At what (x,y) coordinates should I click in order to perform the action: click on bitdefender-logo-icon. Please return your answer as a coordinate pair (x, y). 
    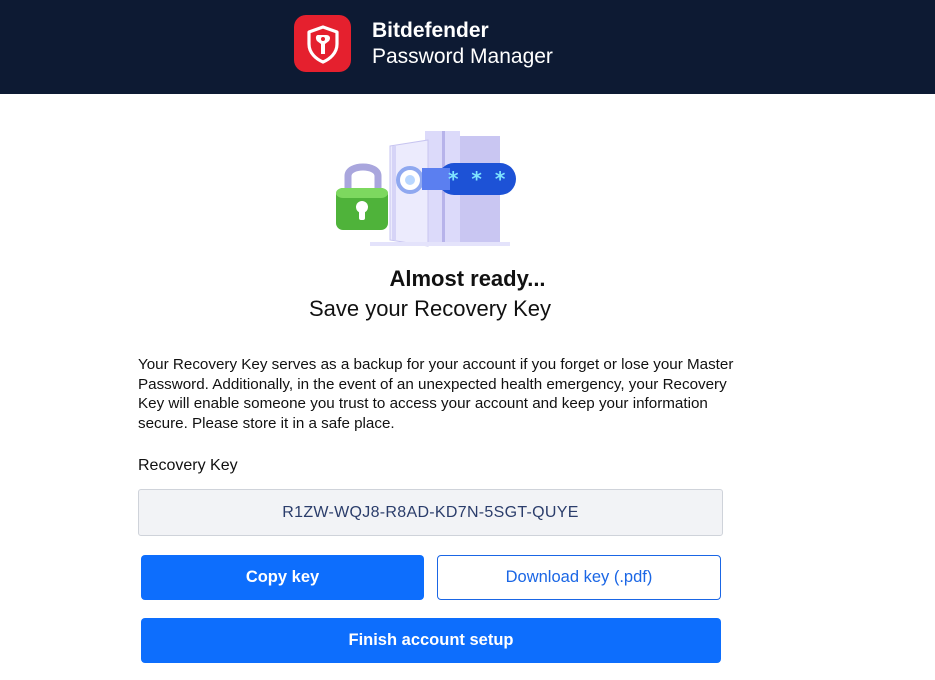
    Looking at the image, I should click on (322, 43).